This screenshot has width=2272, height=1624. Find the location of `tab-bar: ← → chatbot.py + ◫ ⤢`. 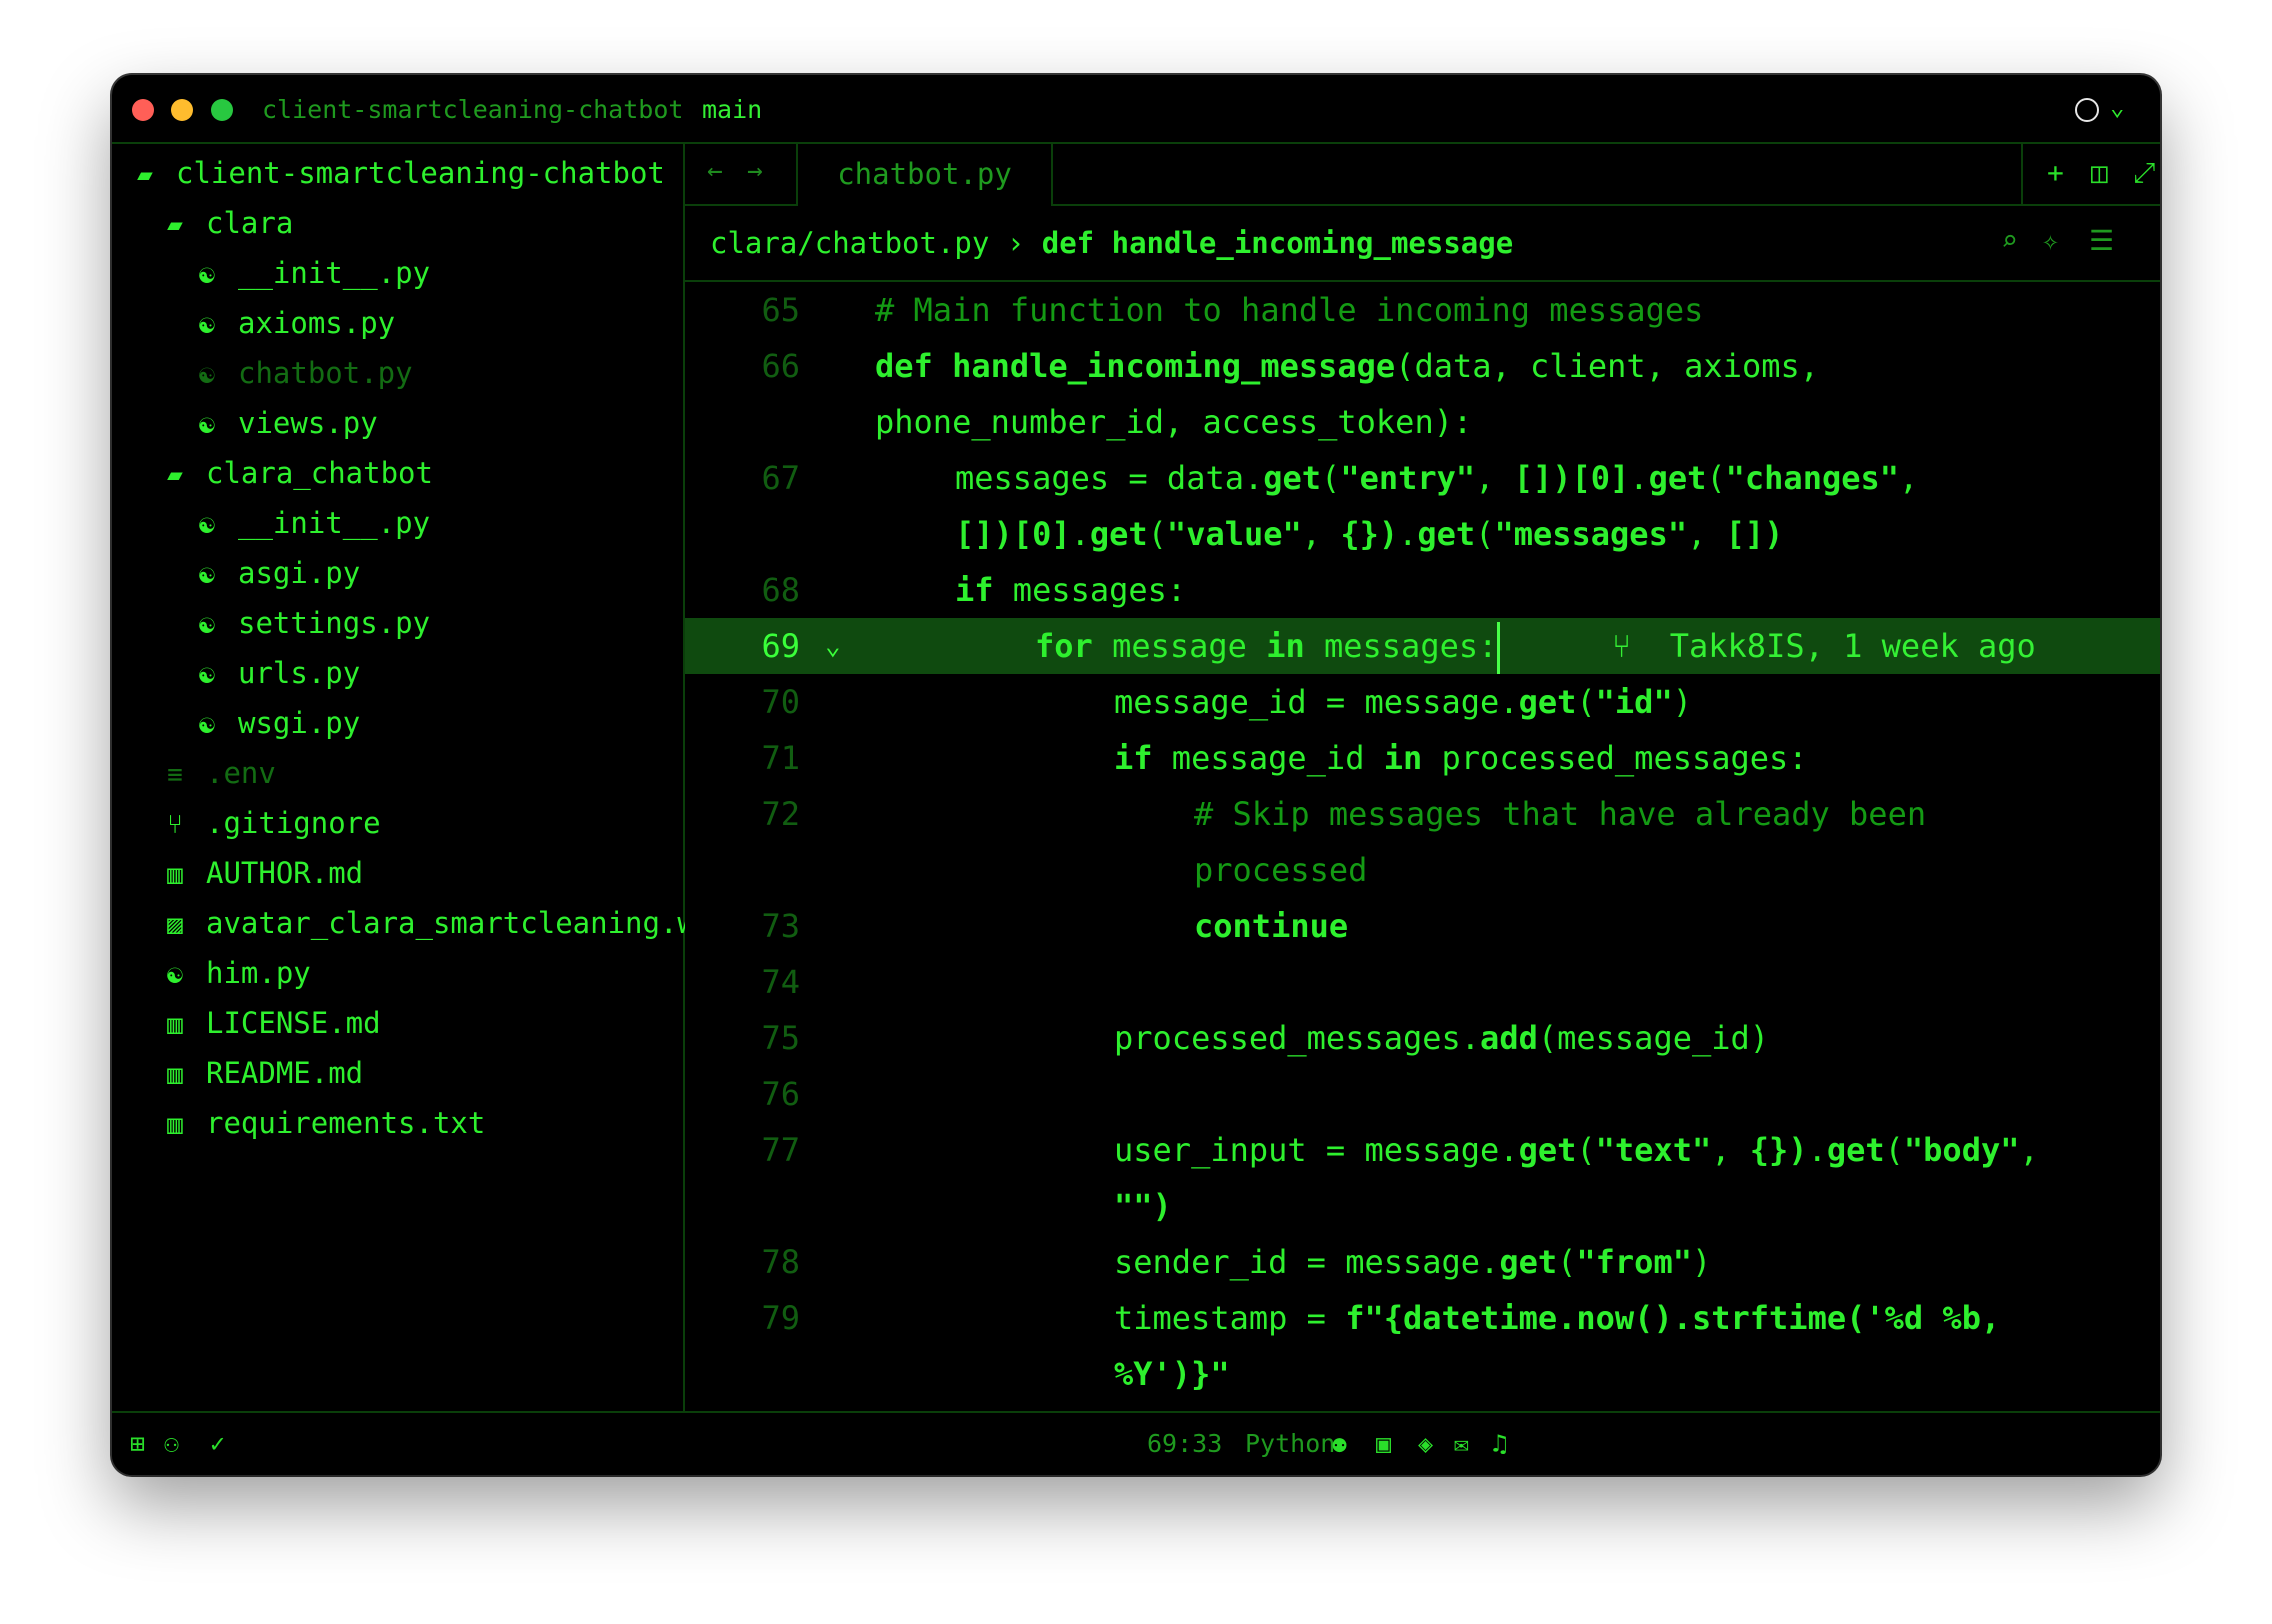

tab-bar: ← → chatbot.py + ◫ ⤢ is located at coordinates (1422, 175).